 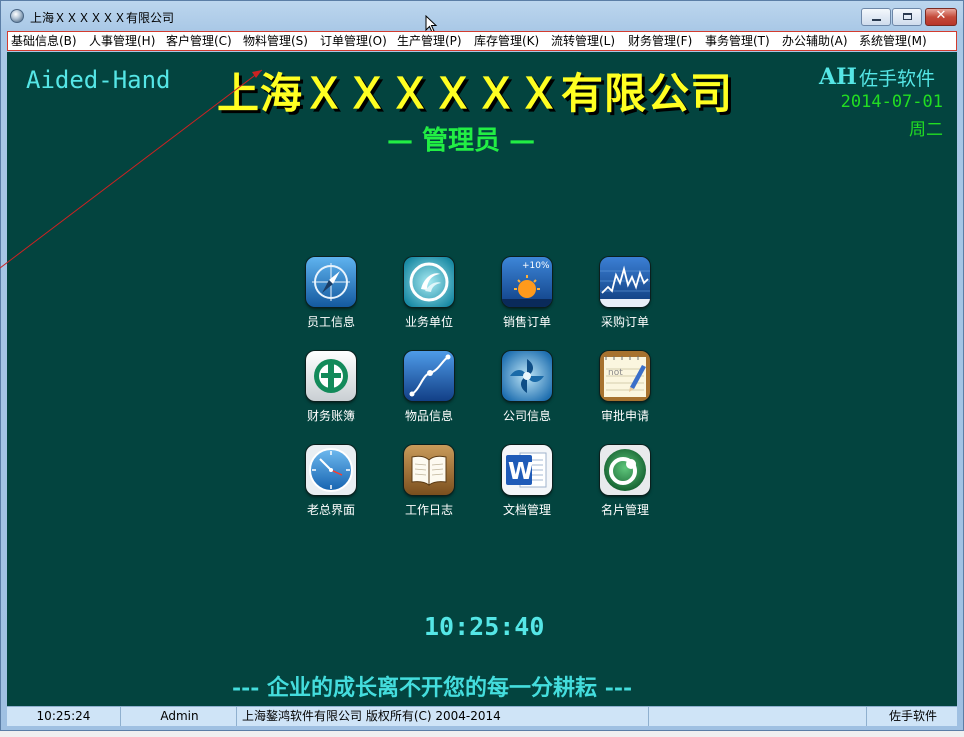 I want to click on tile-label: 审批申请, so click(x=624, y=416).